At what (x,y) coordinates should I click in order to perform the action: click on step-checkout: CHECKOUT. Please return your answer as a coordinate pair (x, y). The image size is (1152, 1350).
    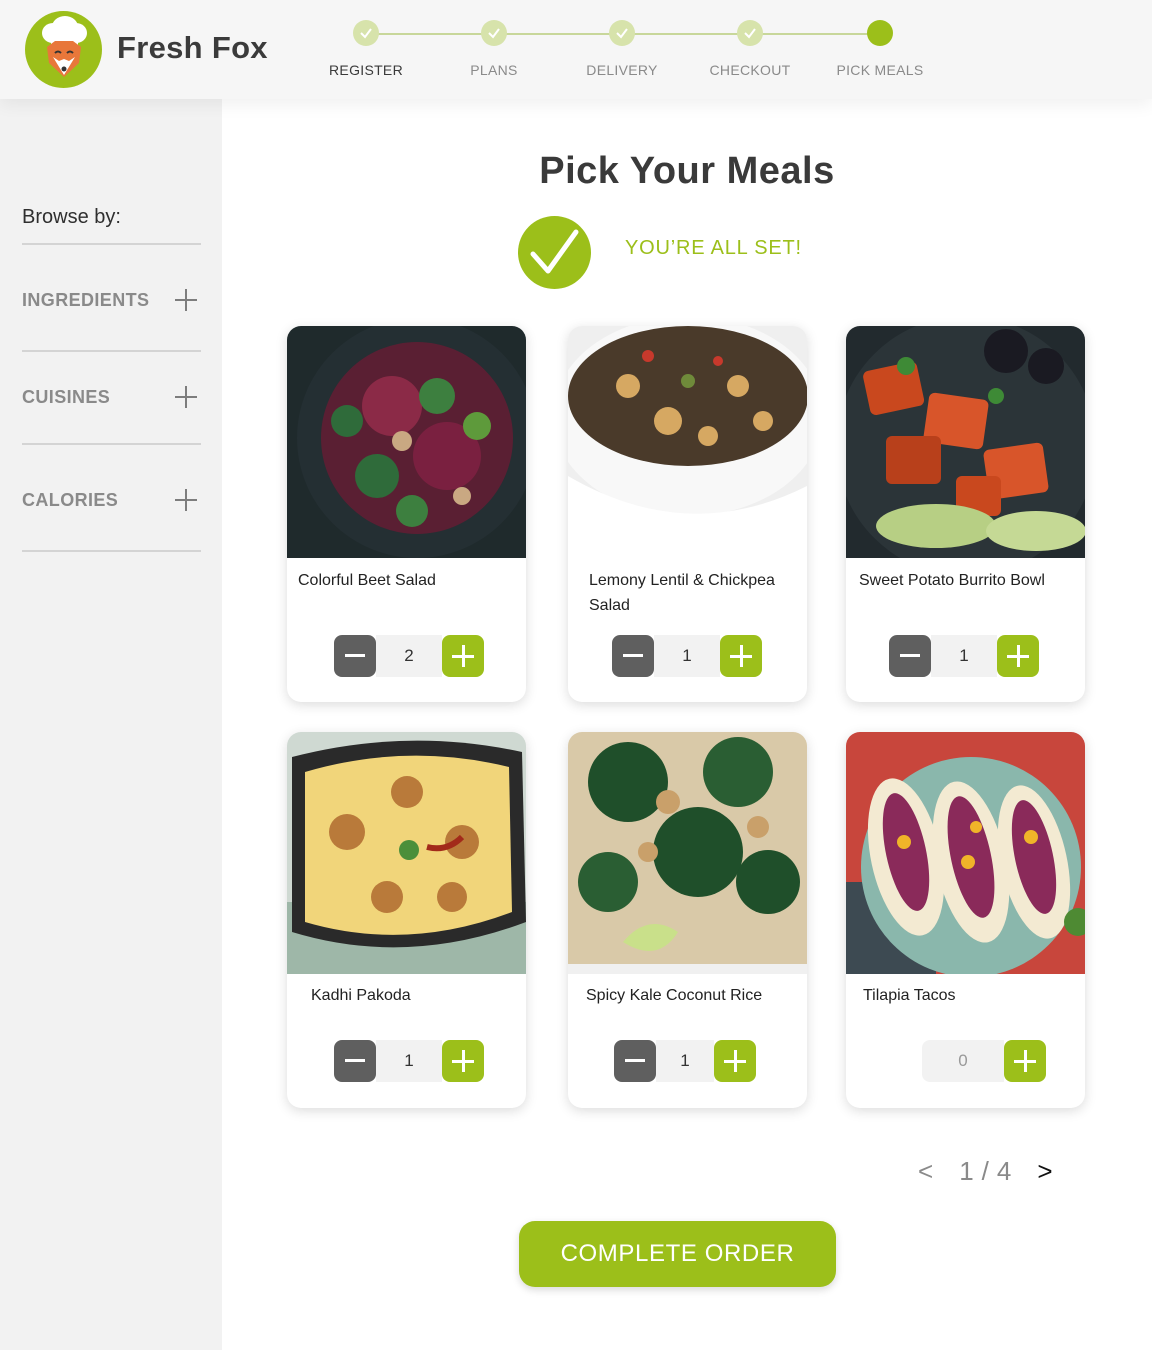
    Looking at the image, I should click on (750, 49).